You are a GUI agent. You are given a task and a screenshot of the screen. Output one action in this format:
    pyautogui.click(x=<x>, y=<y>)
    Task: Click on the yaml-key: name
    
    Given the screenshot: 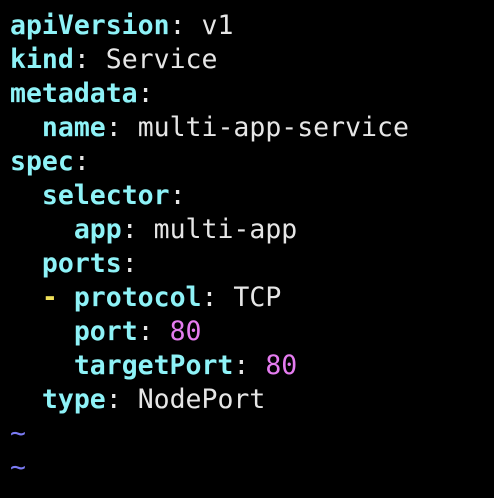 What is the action you would take?
    pyautogui.click(x=73, y=127)
    